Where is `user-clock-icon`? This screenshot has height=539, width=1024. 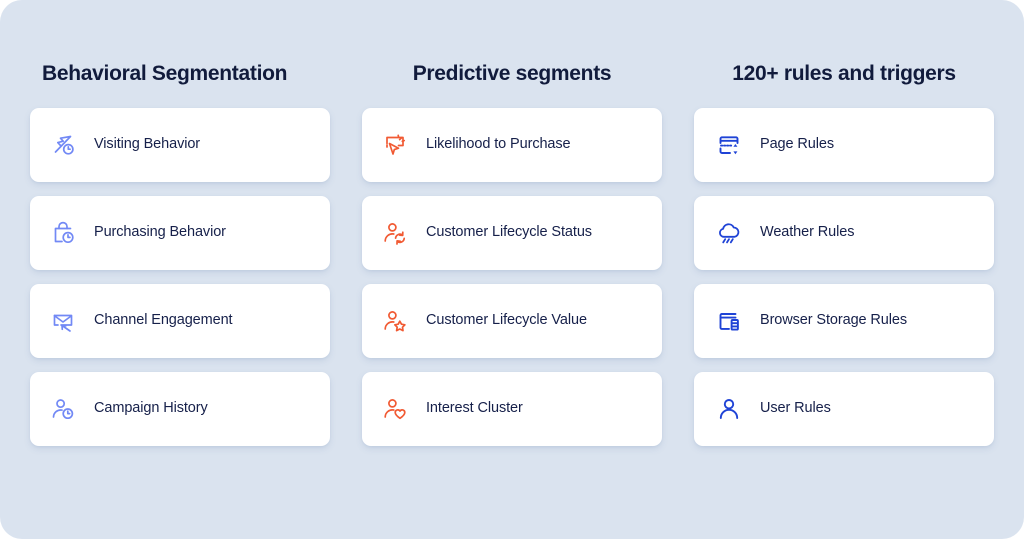
user-clock-icon is located at coordinates (63, 409).